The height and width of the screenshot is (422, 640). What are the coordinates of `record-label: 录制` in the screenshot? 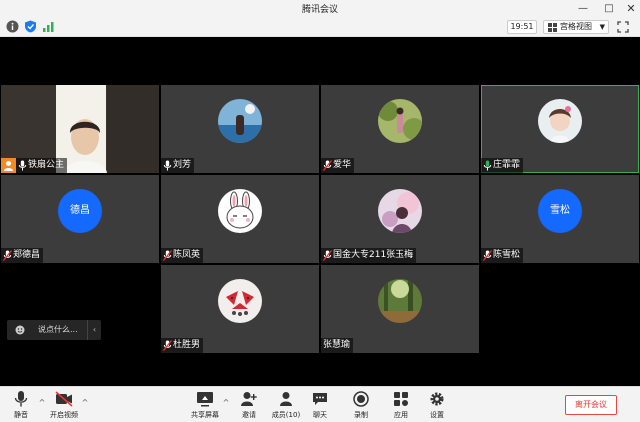 It's located at (361, 415).